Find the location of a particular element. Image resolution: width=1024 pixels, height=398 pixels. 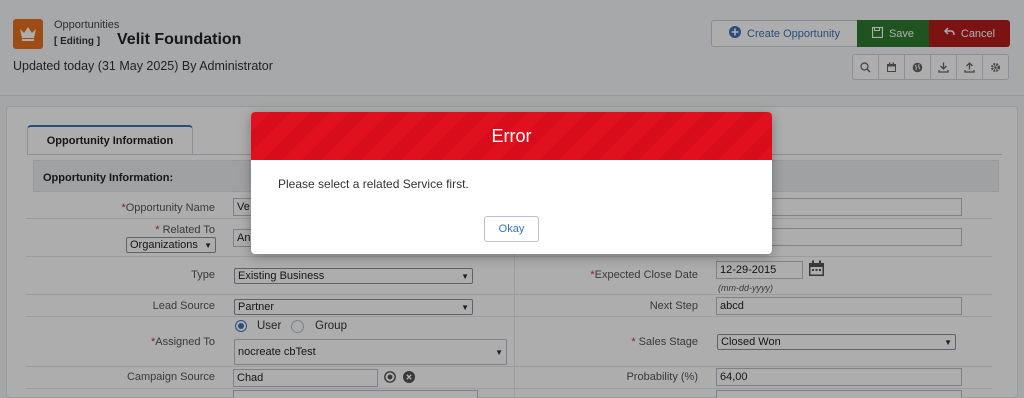

dialog-message: Please select a related Service first. is located at coordinates (373, 184).